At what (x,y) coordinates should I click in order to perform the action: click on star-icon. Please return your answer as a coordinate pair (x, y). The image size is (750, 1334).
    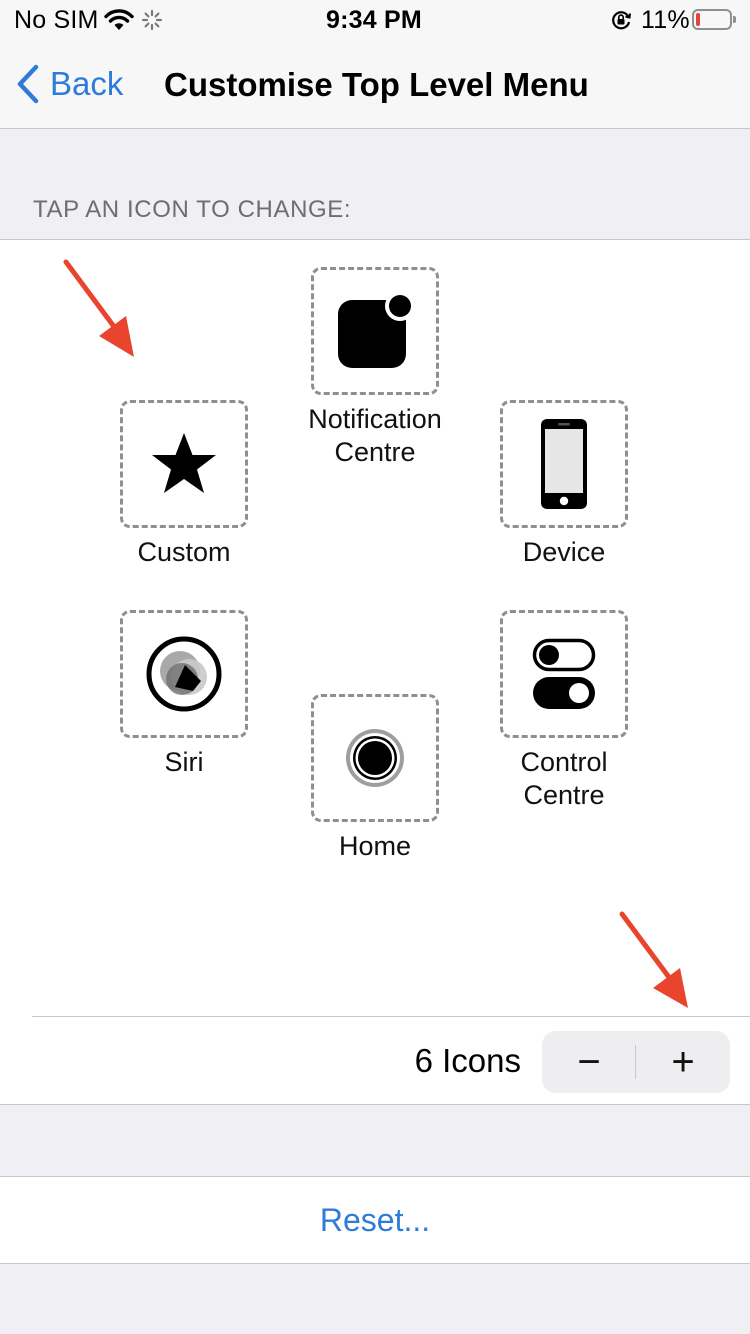
    Looking at the image, I should click on (184, 463).